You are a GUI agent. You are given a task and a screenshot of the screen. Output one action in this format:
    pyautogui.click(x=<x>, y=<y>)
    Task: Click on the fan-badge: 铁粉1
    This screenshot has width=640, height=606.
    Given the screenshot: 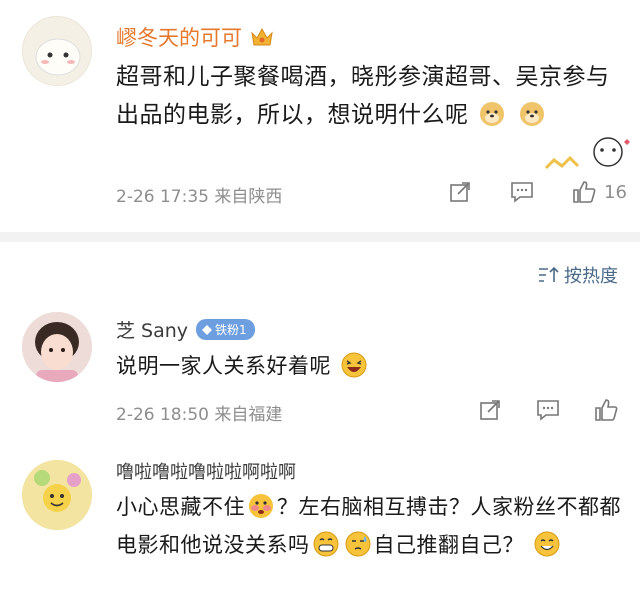 What is the action you would take?
    pyautogui.click(x=225, y=329)
    